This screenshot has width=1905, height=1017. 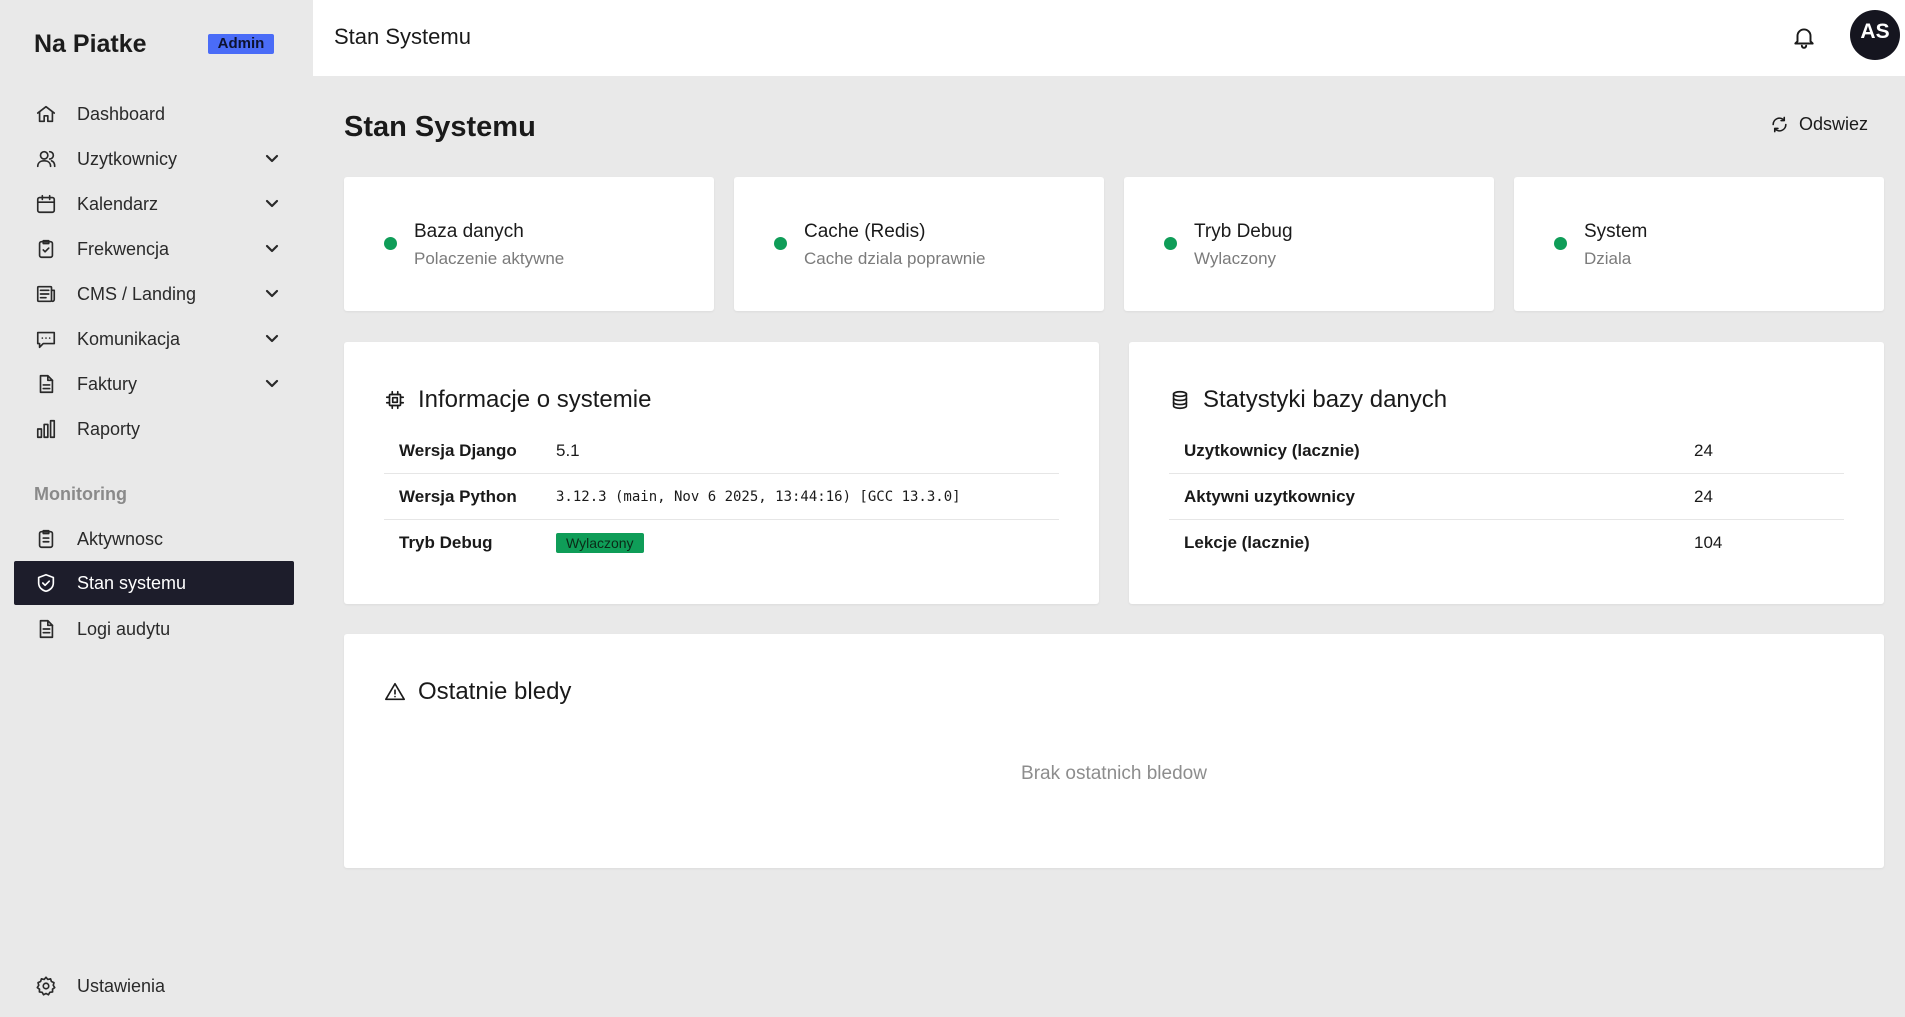 I want to click on page-title: Stan Systemu, so click(x=440, y=127).